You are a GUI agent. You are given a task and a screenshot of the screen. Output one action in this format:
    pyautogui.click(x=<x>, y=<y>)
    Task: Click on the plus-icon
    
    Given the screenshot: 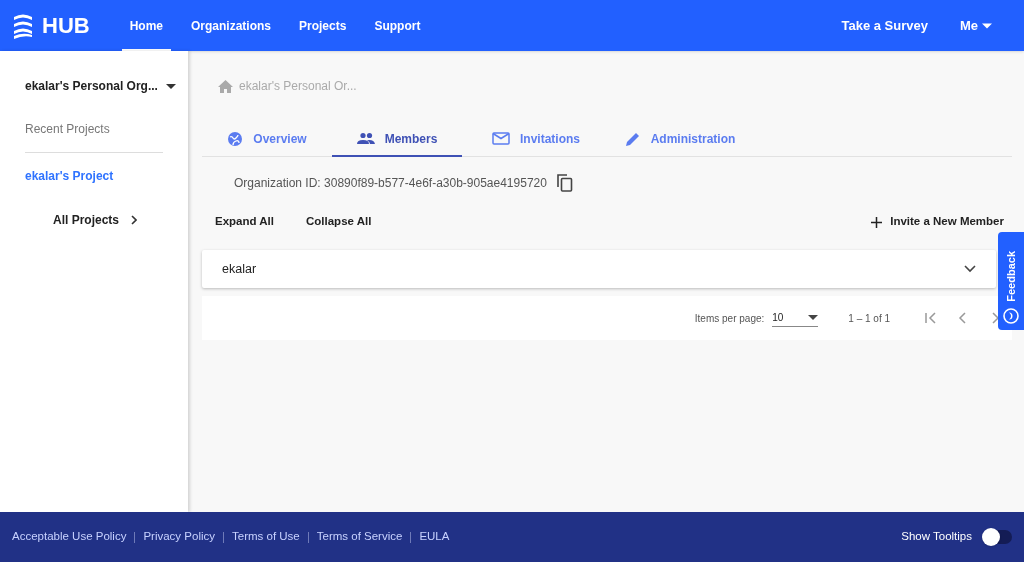 What is the action you would take?
    pyautogui.click(x=877, y=222)
    